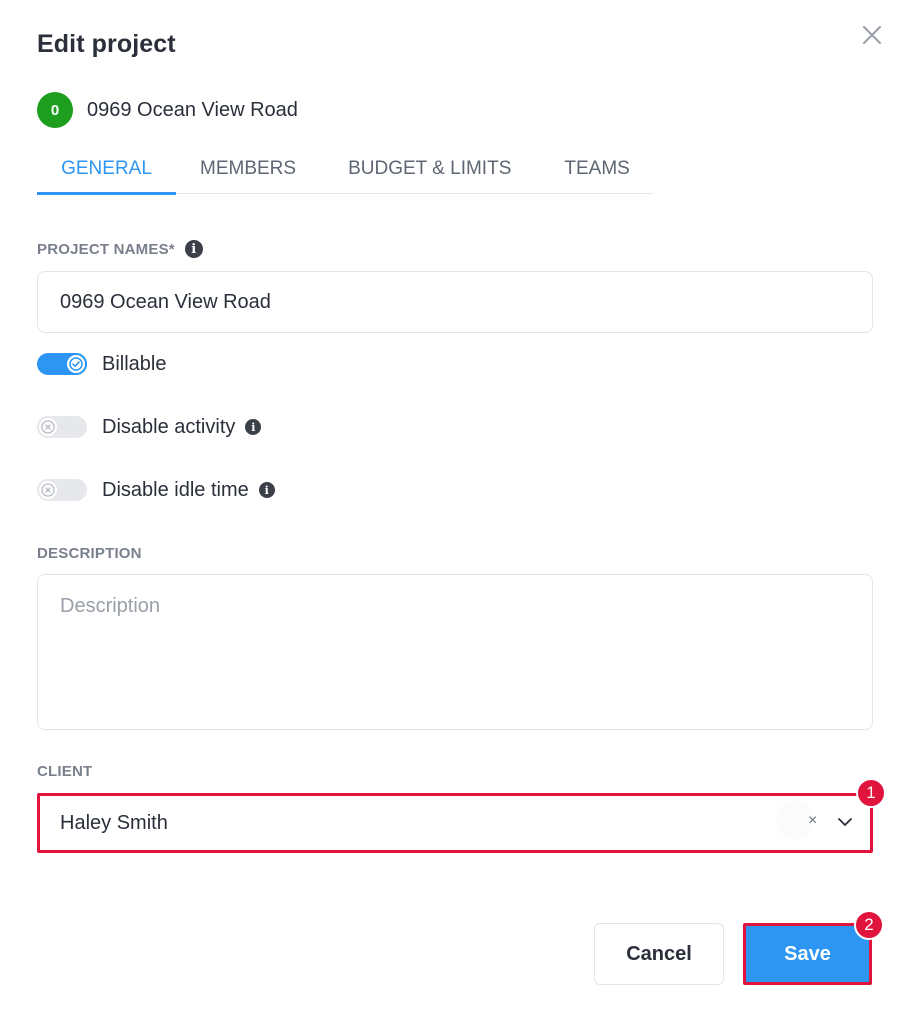 This screenshot has height=1024, width=912. What do you see at coordinates (845, 821) in the screenshot?
I see `chevron-down-icon` at bounding box center [845, 821].